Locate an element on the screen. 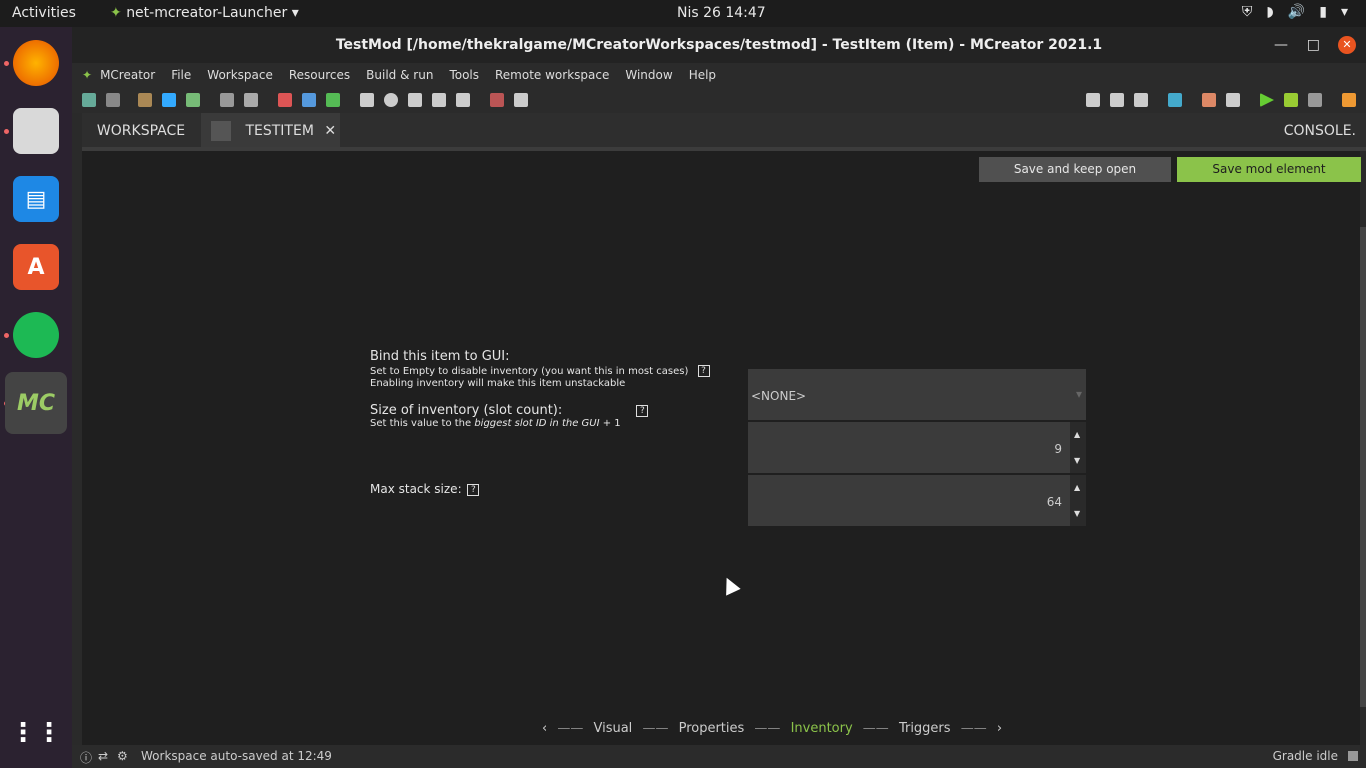  files-icon is located at coordinates (36, 131).